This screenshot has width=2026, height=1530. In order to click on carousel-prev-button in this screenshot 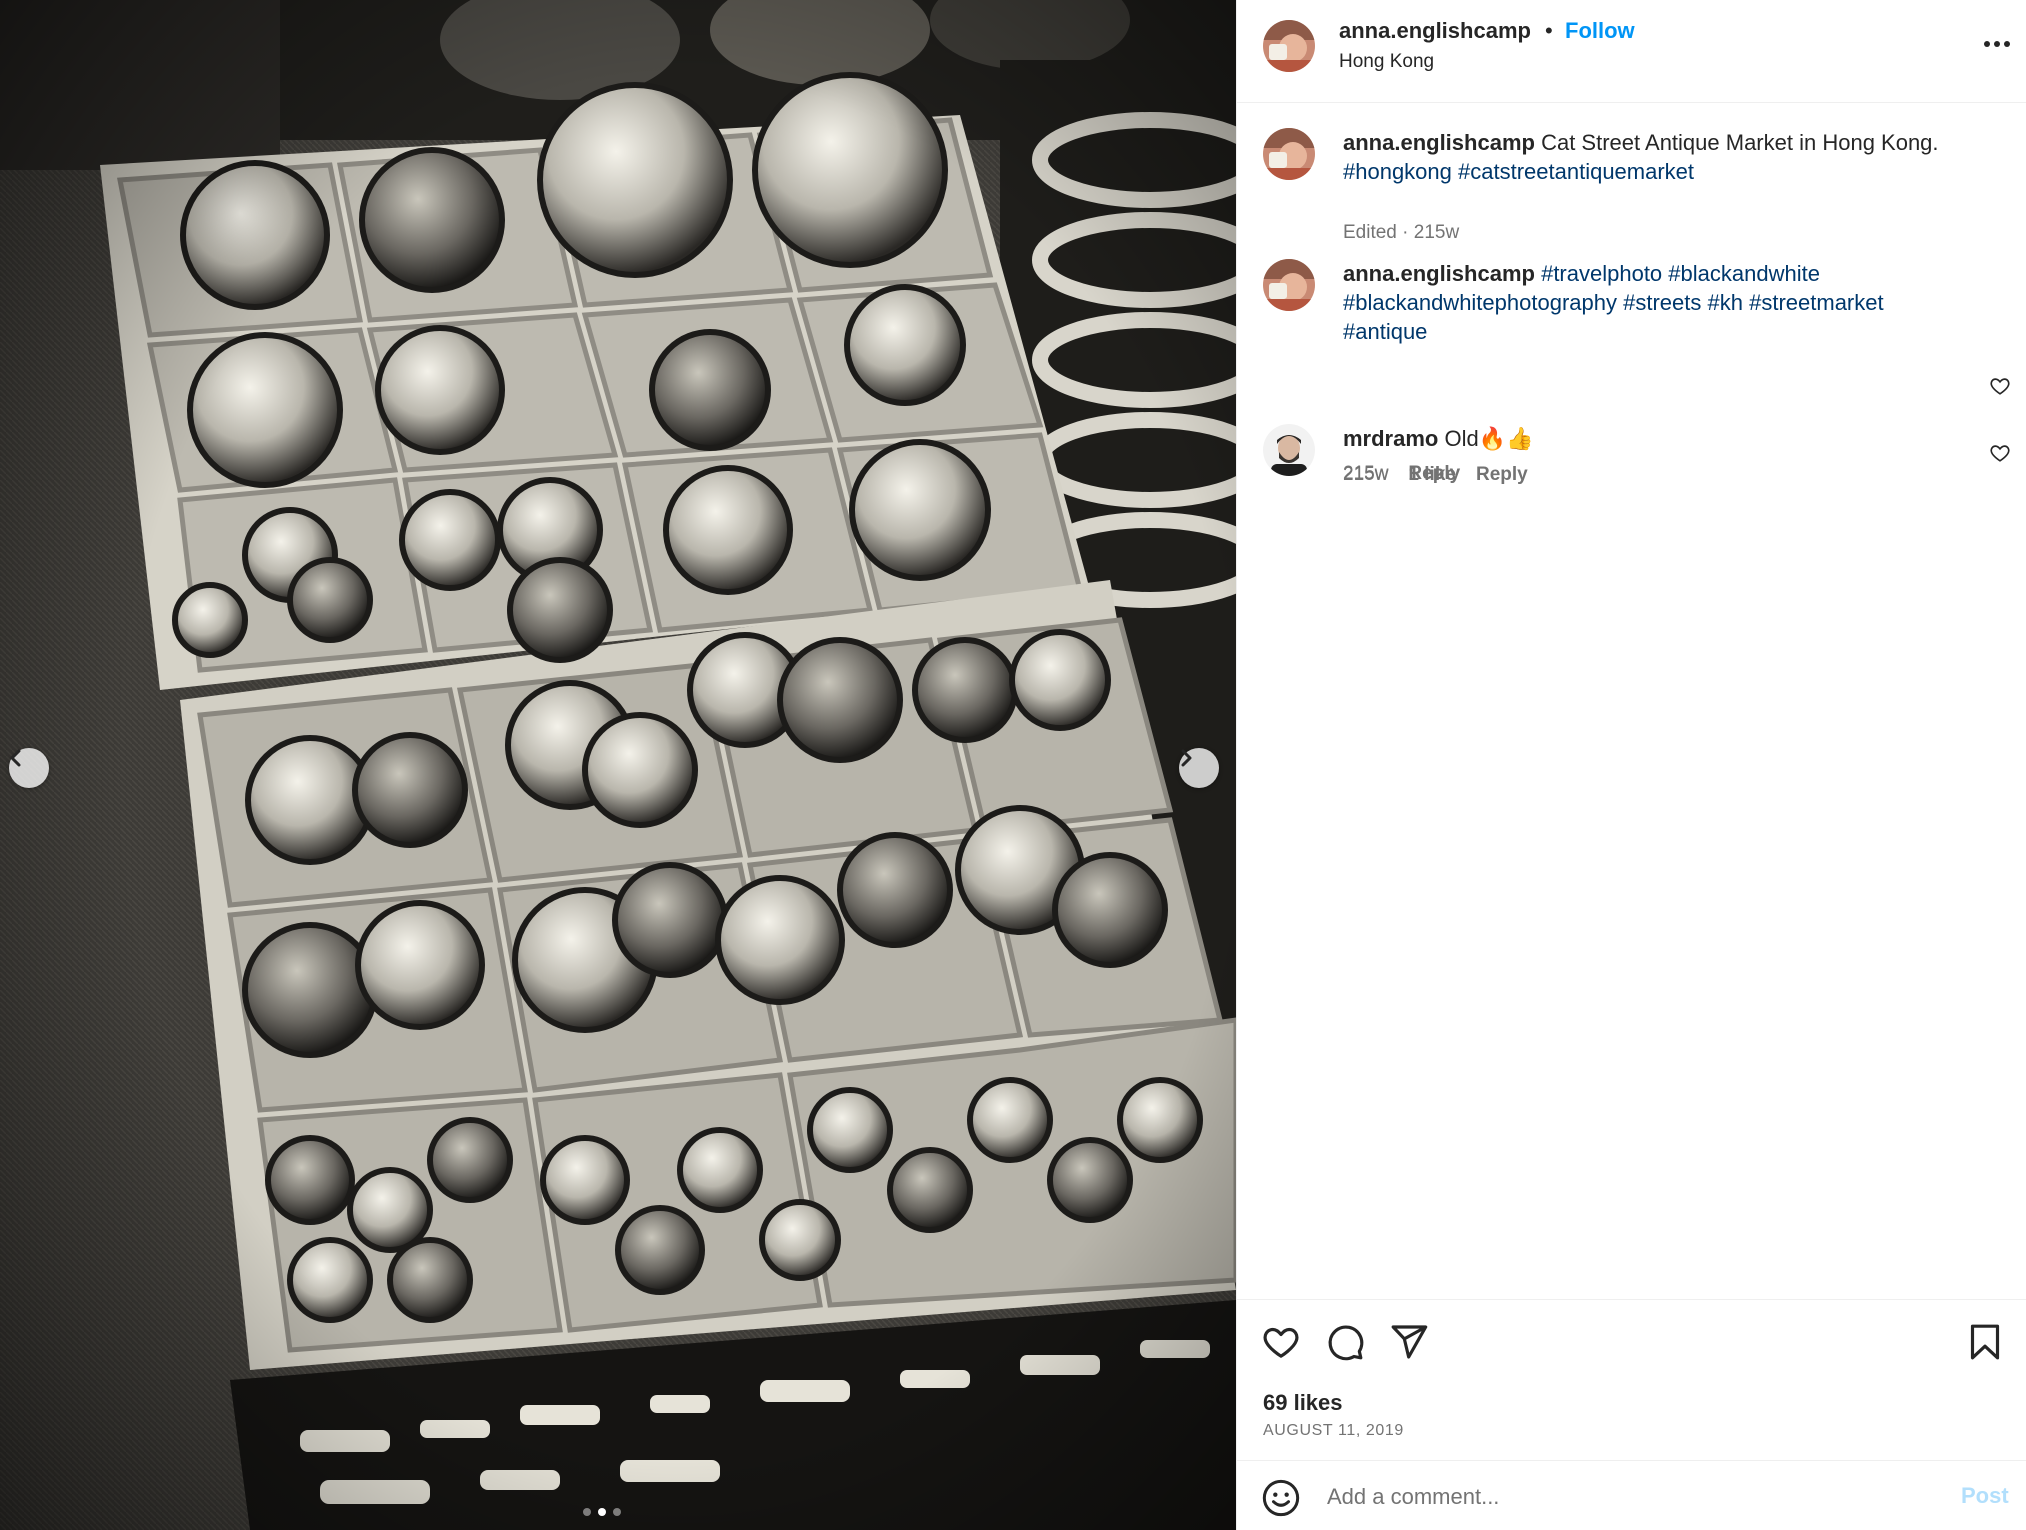, I will do `click(29, 768)`.